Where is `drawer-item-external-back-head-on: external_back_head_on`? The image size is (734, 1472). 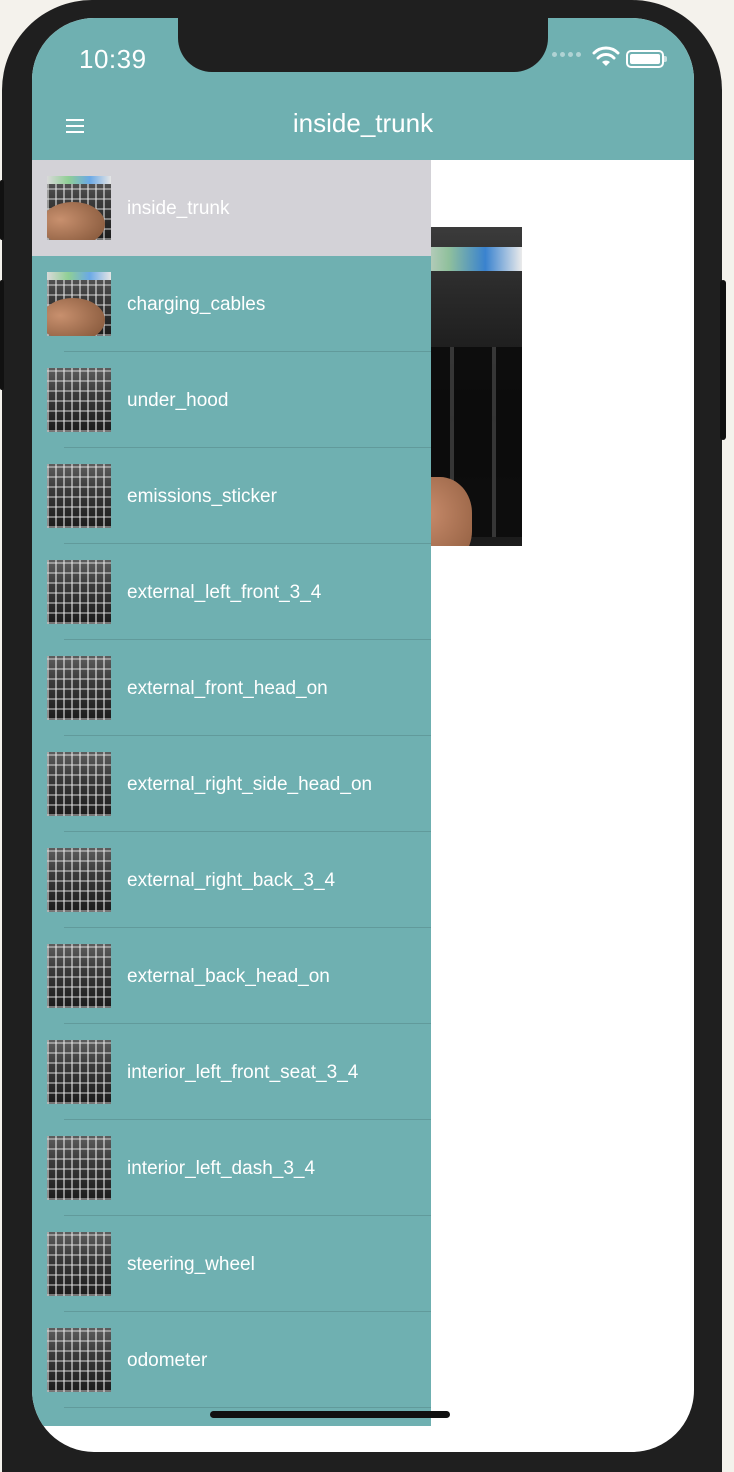 drawer-item-external-back-head-on: external_back_head_on is located at coordinates (231, 976).